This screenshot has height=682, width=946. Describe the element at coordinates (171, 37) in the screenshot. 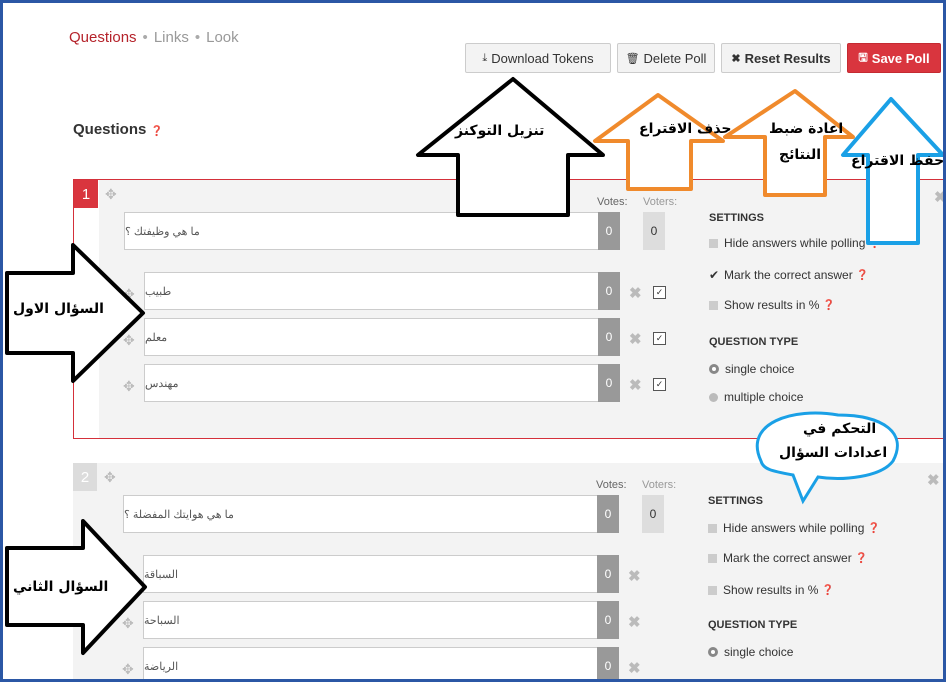

I see `crumb-links: Links` at that location.